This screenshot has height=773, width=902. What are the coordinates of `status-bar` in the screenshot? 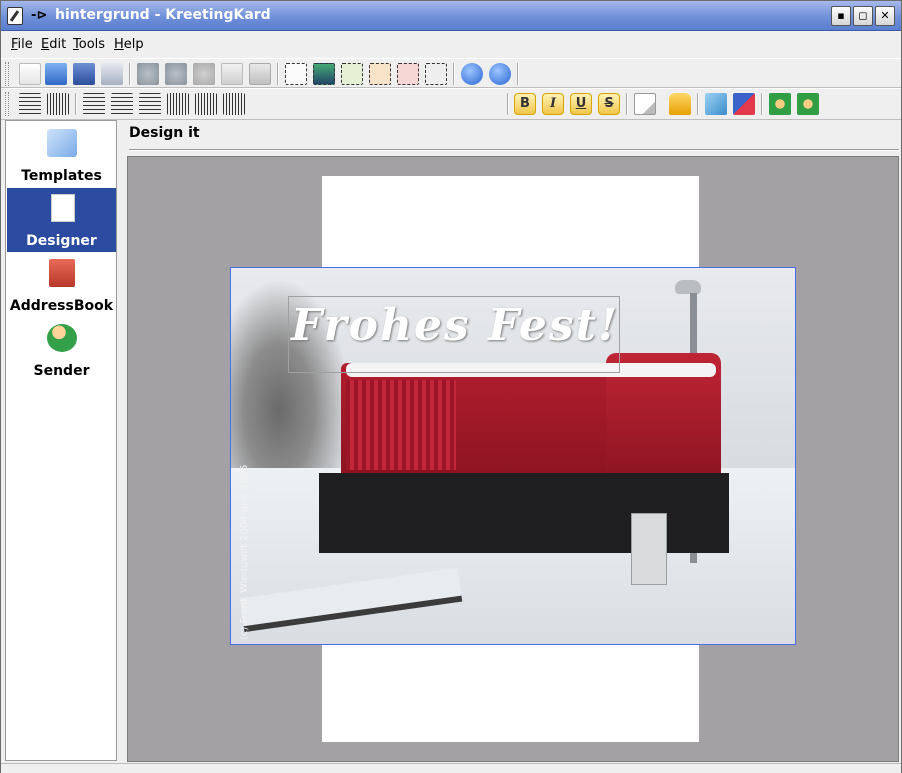 It's located at (451, 768).